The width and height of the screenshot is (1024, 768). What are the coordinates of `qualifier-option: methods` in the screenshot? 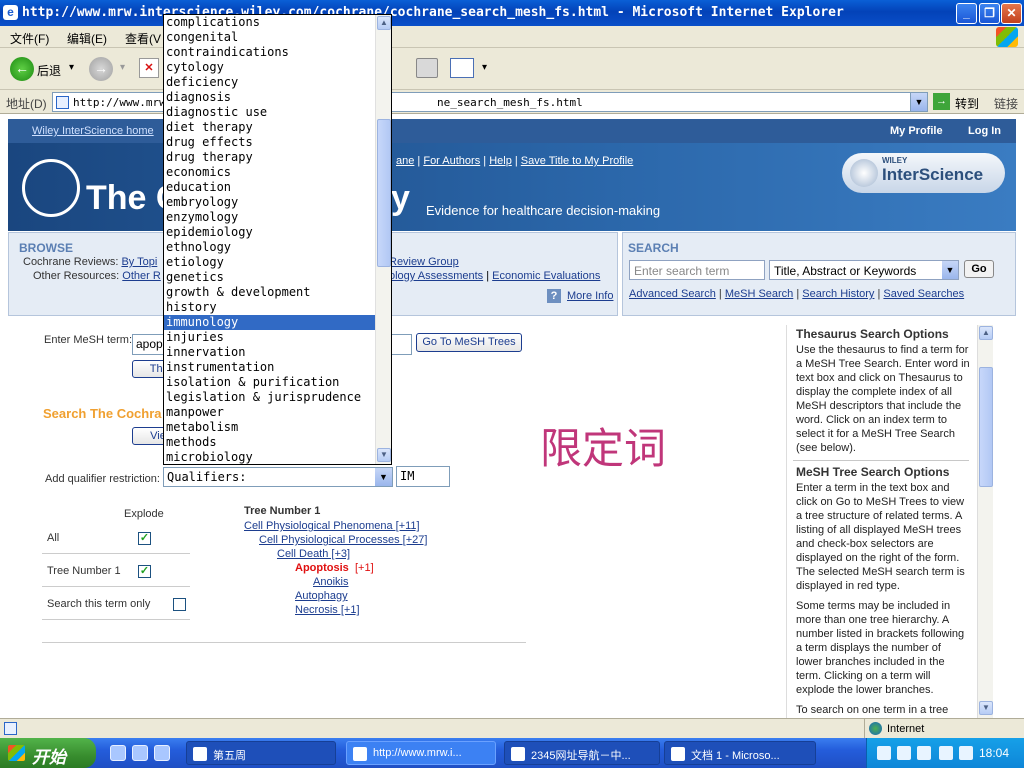 It's located at (270, 442).